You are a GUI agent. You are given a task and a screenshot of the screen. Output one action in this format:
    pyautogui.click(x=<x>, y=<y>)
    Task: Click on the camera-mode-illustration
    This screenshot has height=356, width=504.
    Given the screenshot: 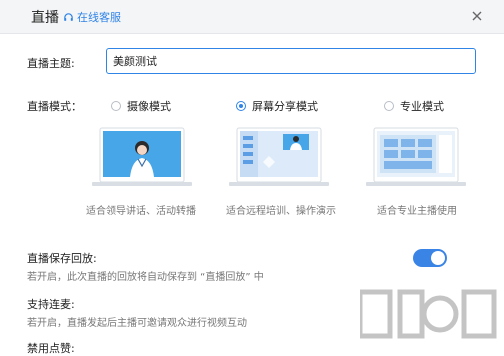 What is the action you would take?
    pyautogui.click(x=142, y=157)
    